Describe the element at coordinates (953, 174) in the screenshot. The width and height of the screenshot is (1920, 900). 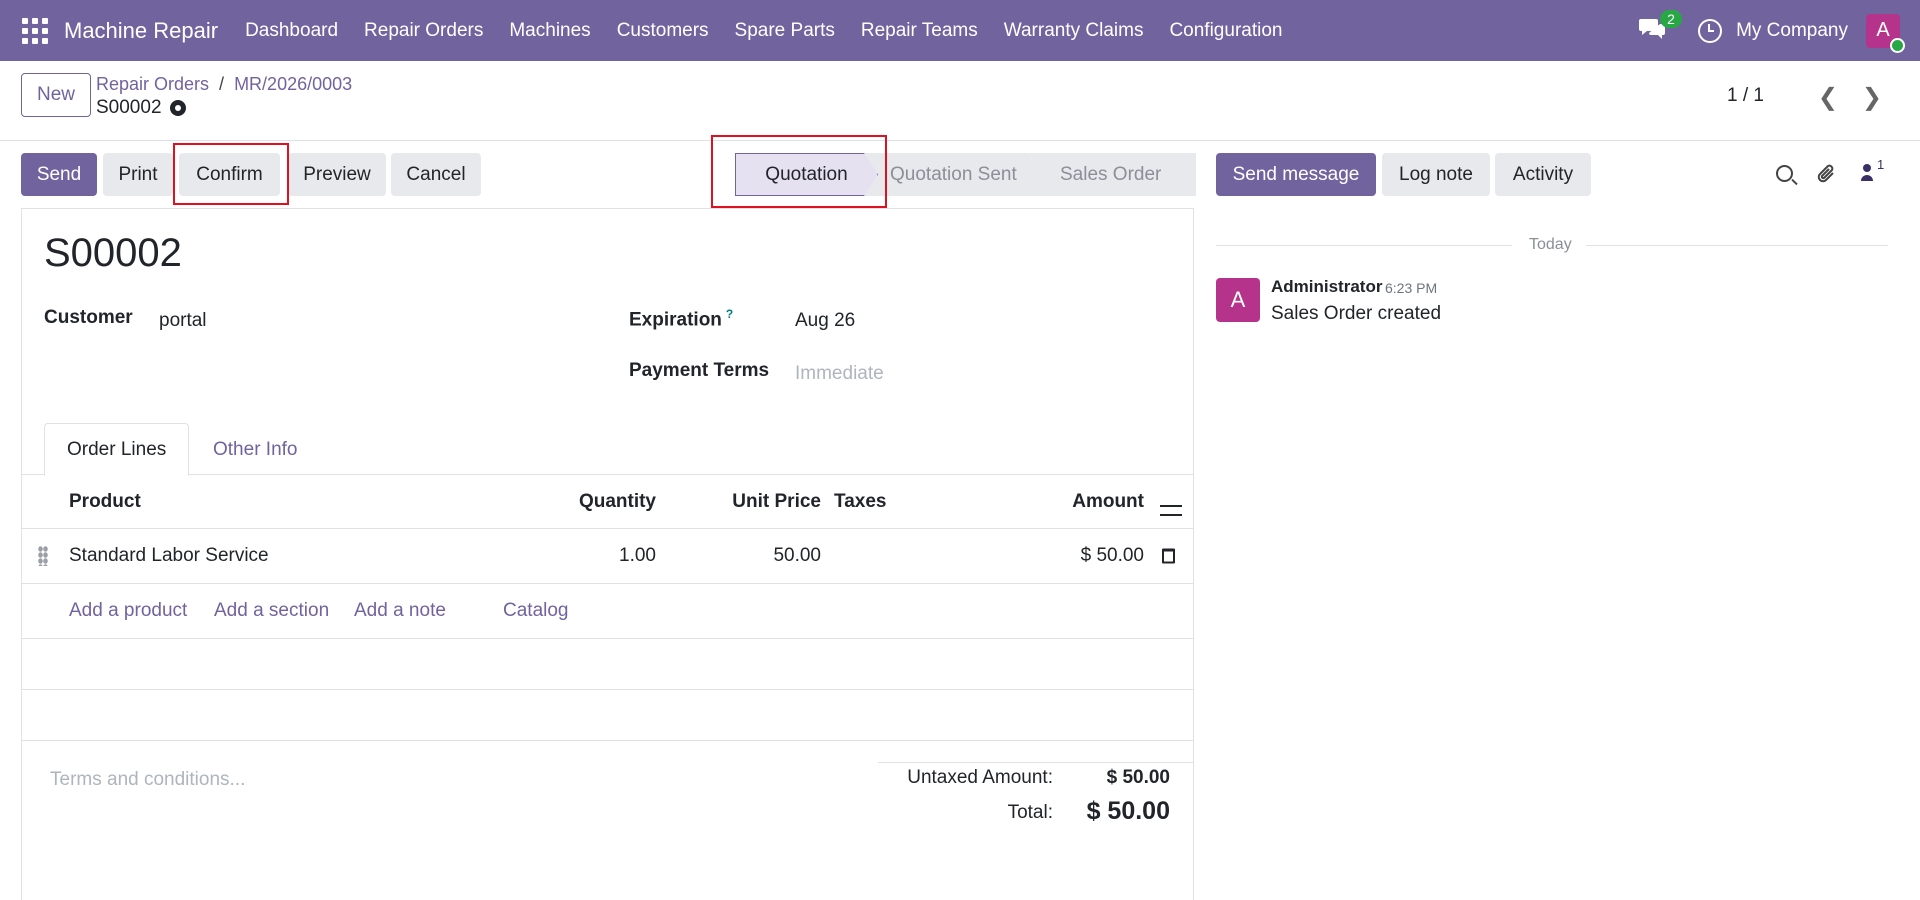
I see `stage-quotation-sent: Quotation Sent` at that location.